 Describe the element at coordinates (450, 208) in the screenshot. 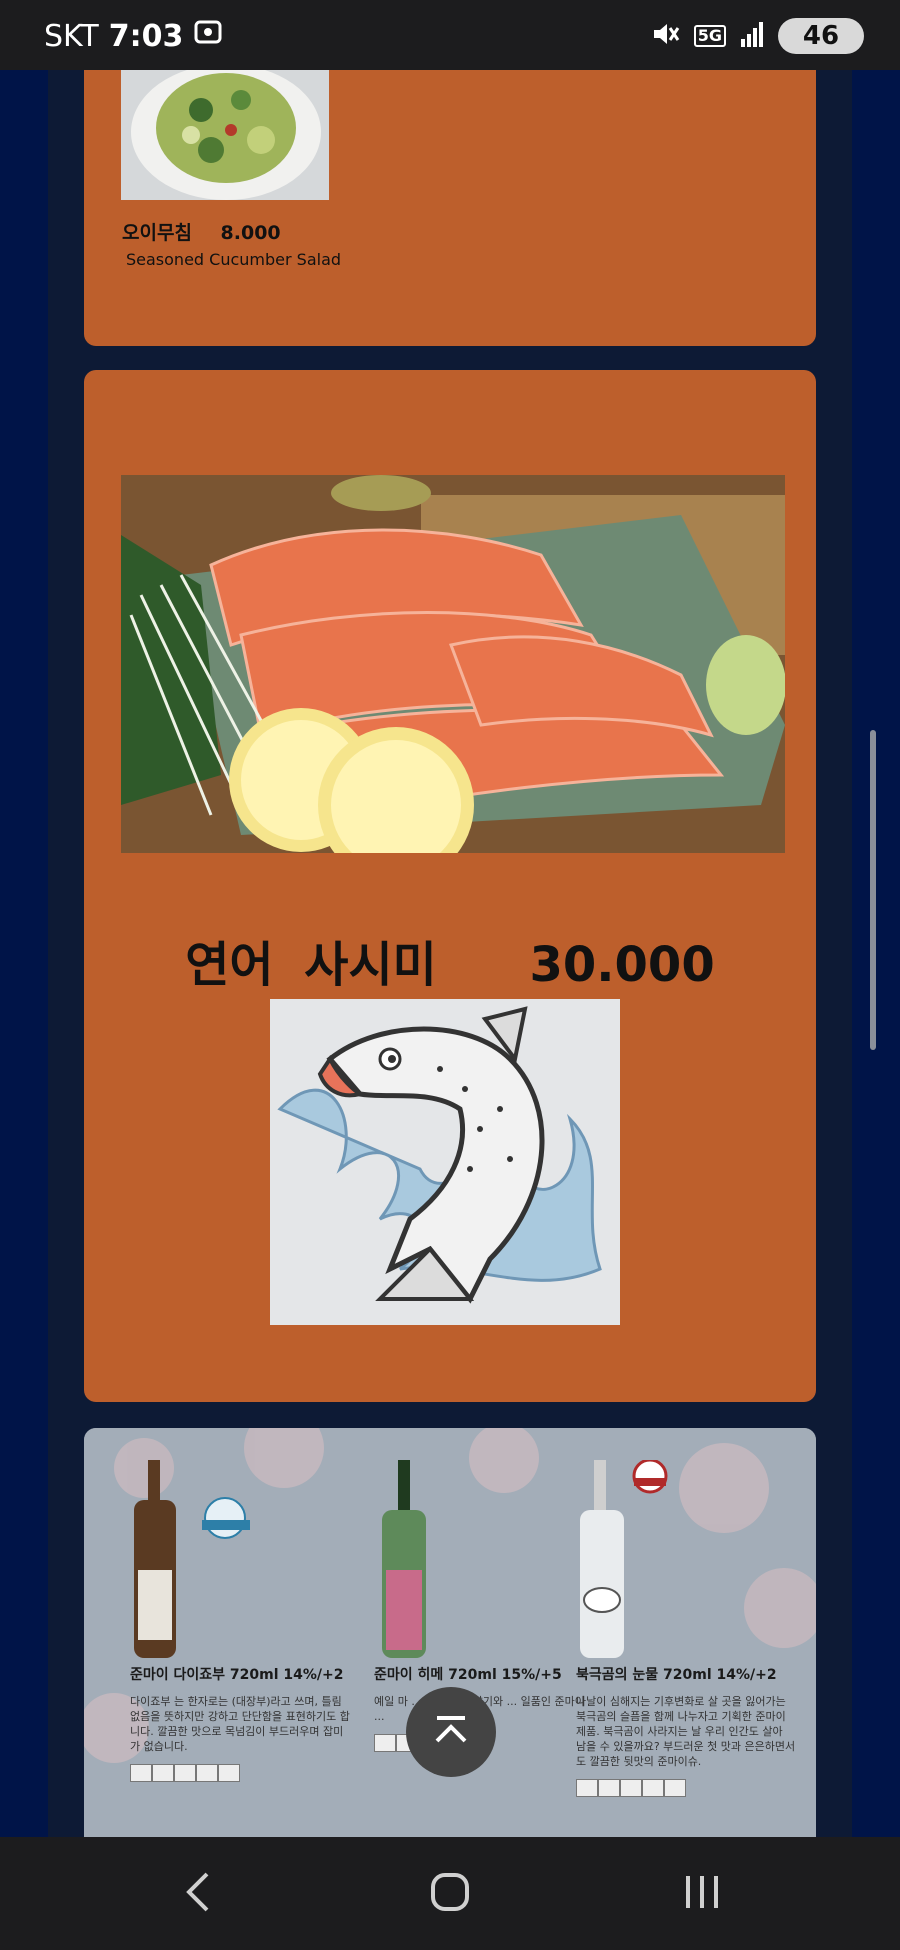

I see `menu-card-cucumber: 오이무침 8.000 Seasoned Cucumber Salad` at that location.